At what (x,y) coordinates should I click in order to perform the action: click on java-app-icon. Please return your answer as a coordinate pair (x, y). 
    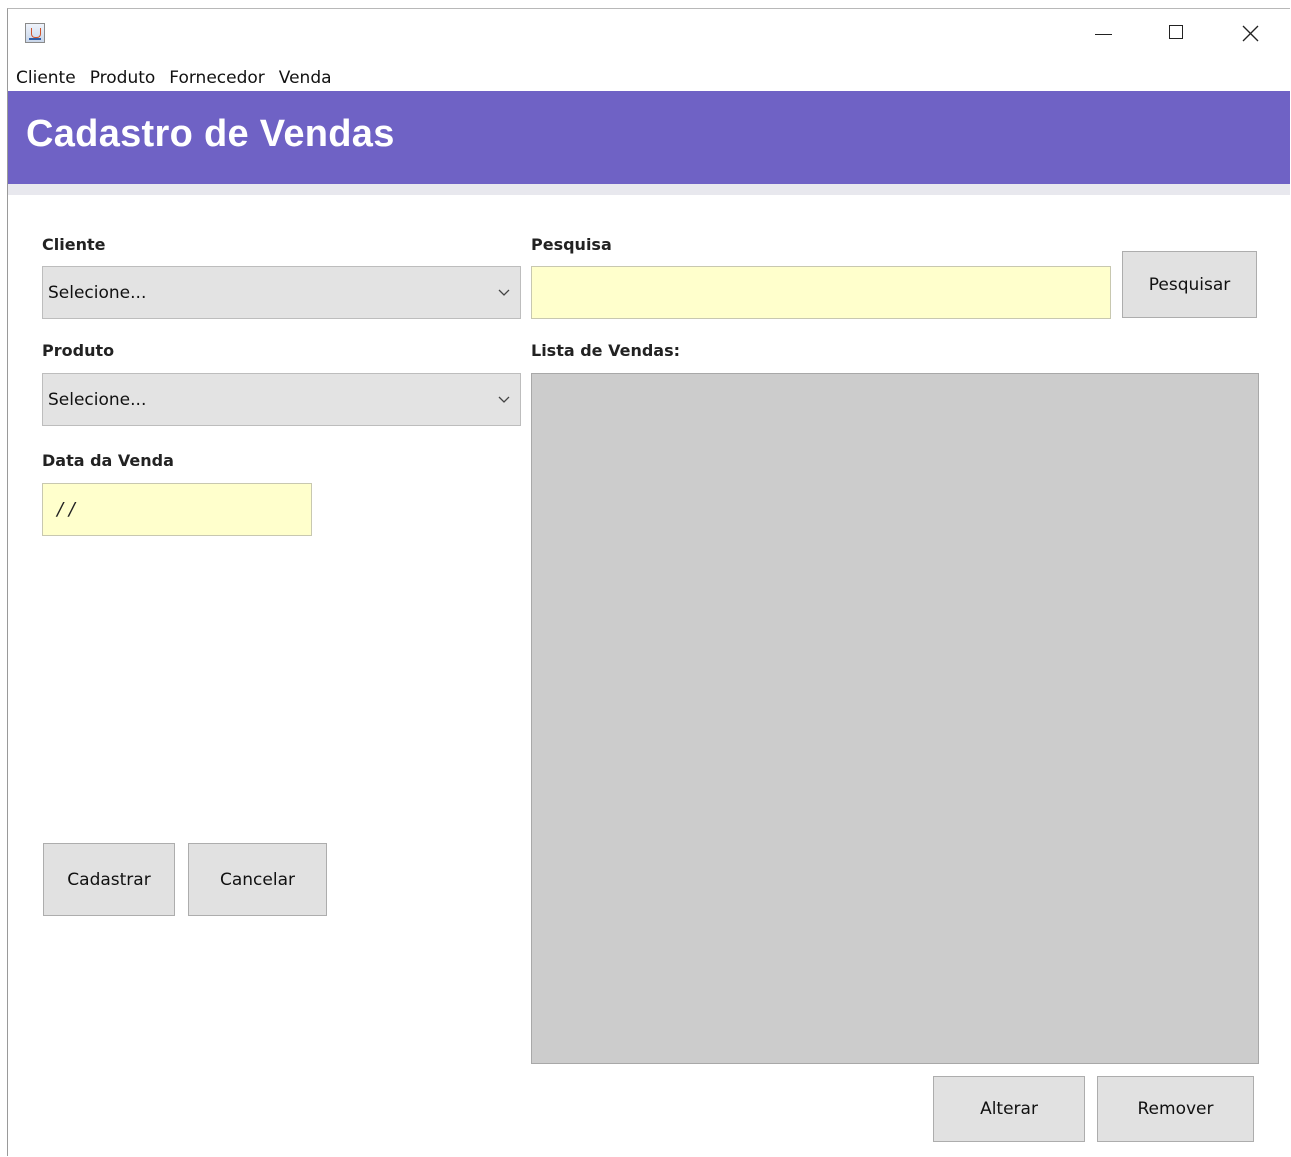
    Looking at the image, I should click on (35, 33).